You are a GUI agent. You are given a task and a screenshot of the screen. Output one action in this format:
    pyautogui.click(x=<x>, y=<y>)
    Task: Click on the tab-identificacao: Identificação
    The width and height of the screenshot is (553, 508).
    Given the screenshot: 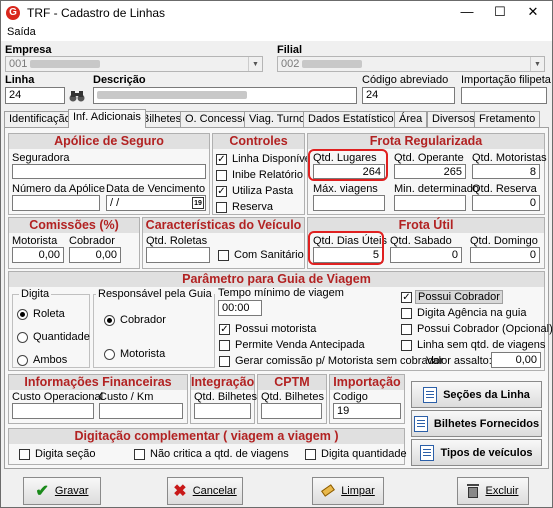 What is the action you would take?
    pyautogui.click(x=40, y=119)
    